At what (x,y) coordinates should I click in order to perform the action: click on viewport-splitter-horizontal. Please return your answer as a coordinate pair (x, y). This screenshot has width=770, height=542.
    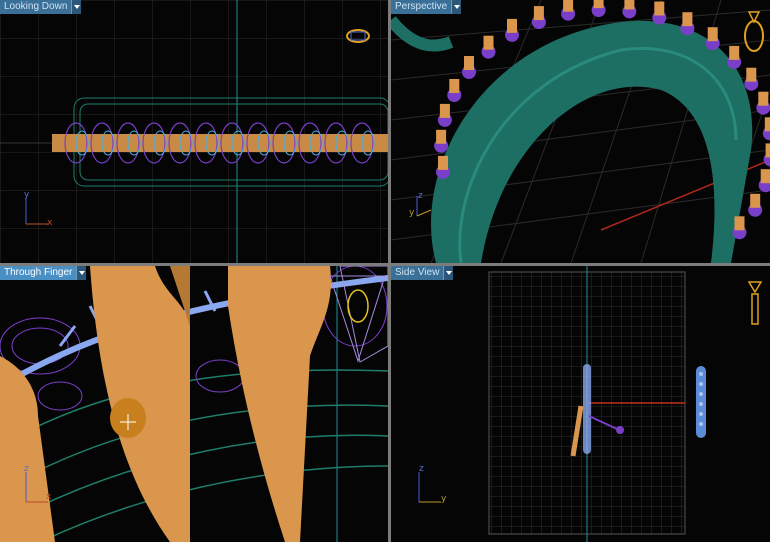
    Looking at the image, I should click on (385, 264).